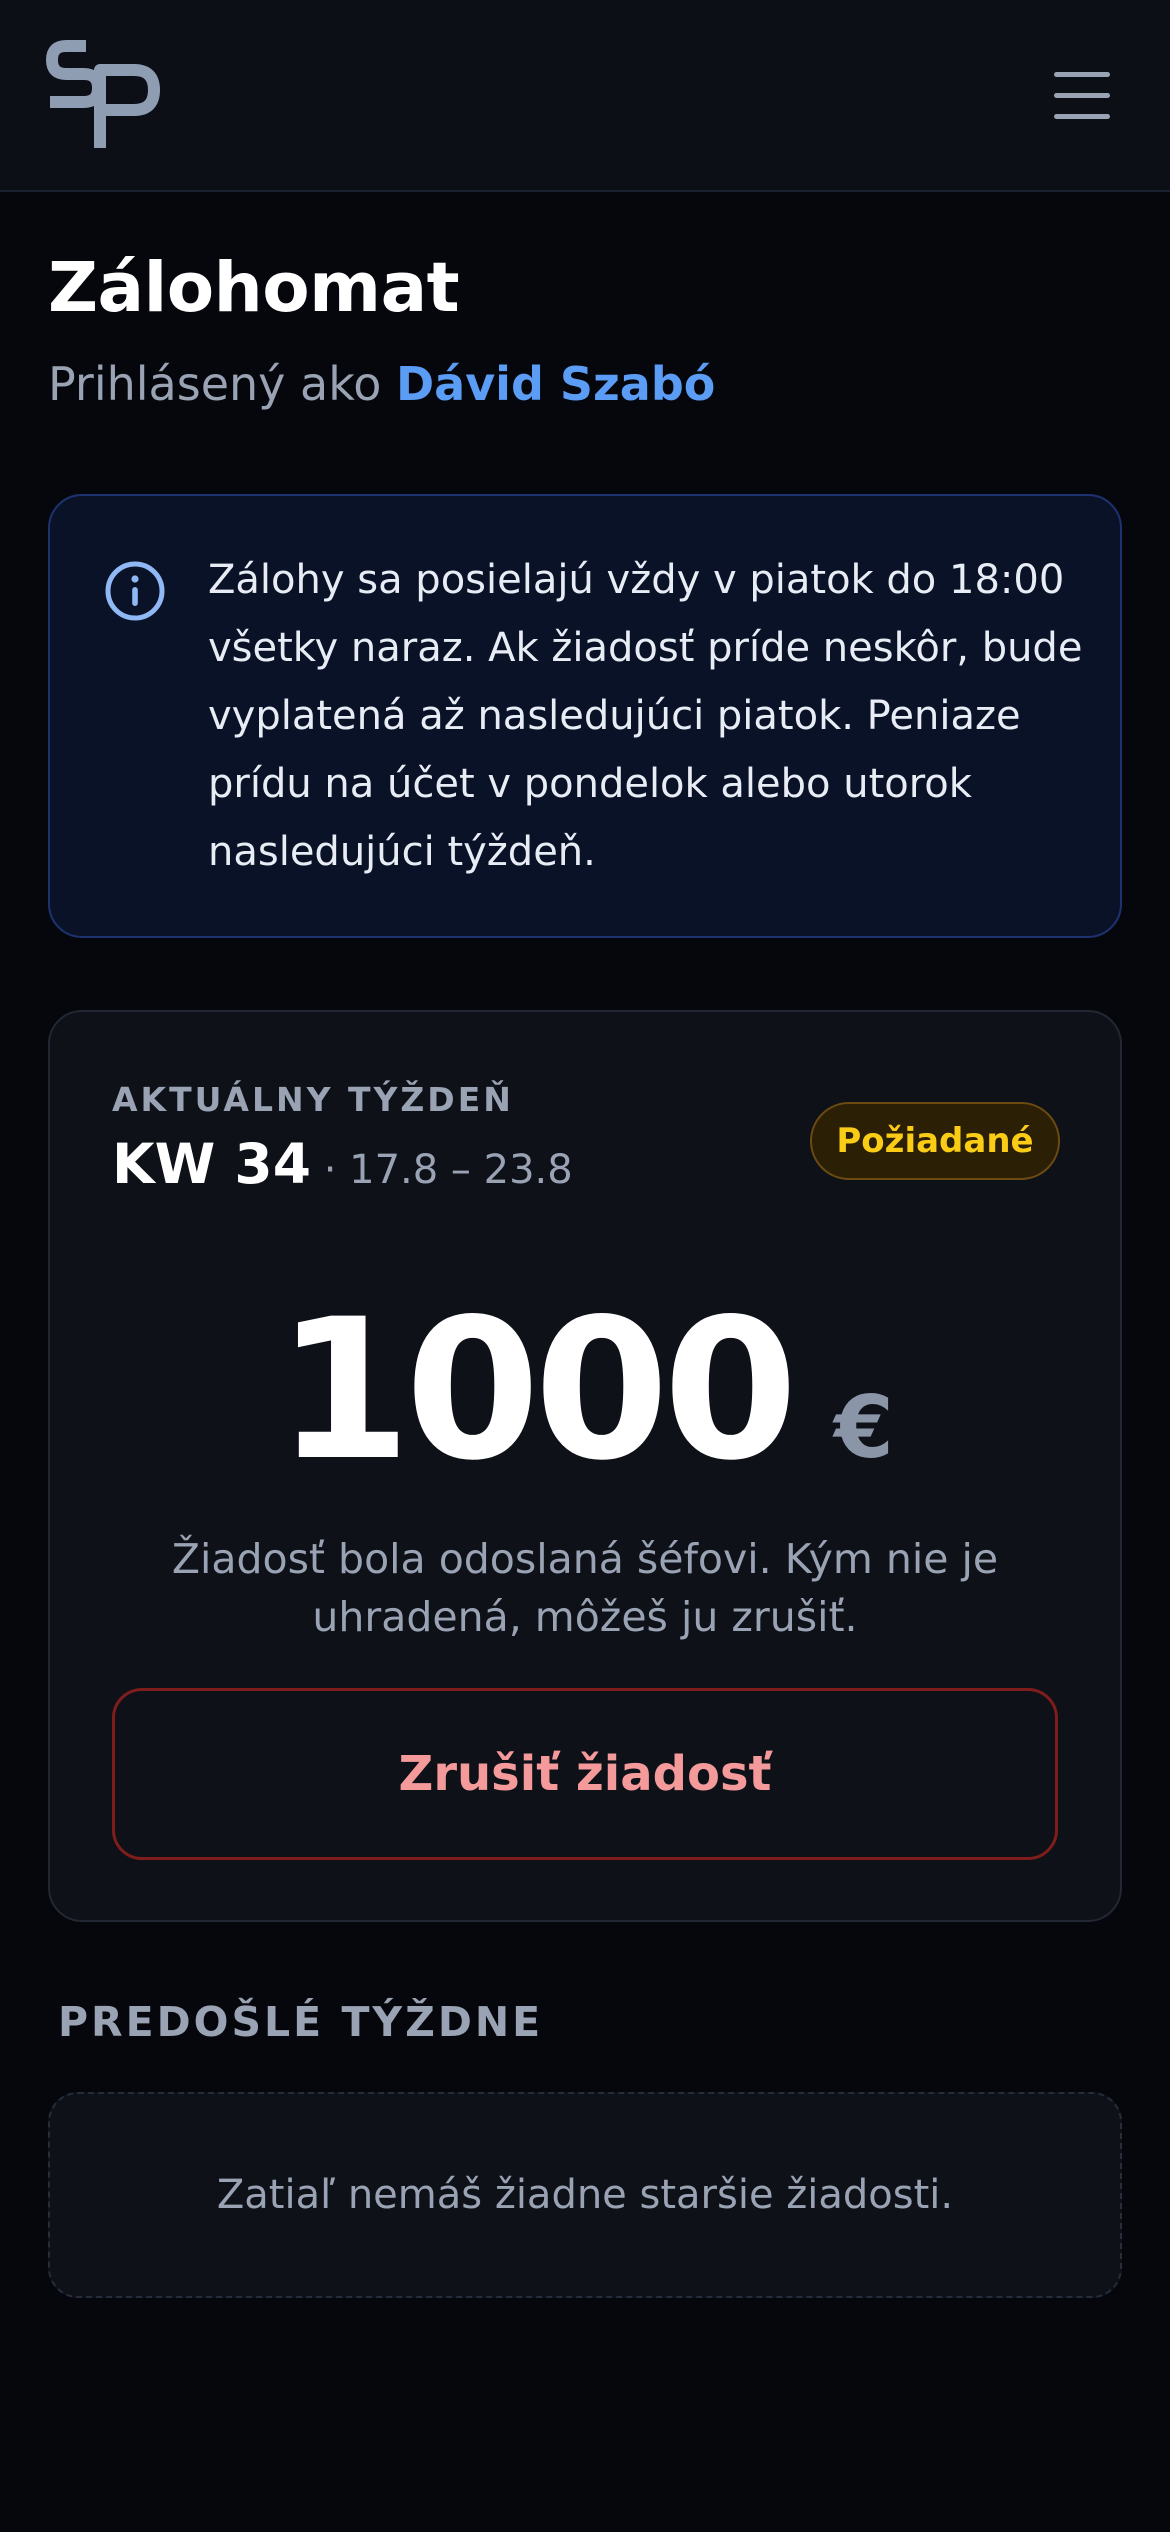 This screenshot has height=2532, width=1170. What do you see at coordinates (301, 2022) in the screenshot?
I see `previous-weeks-title: PREDOŠLÉ TÝŽDNE` at bounding box center [301, 2022].